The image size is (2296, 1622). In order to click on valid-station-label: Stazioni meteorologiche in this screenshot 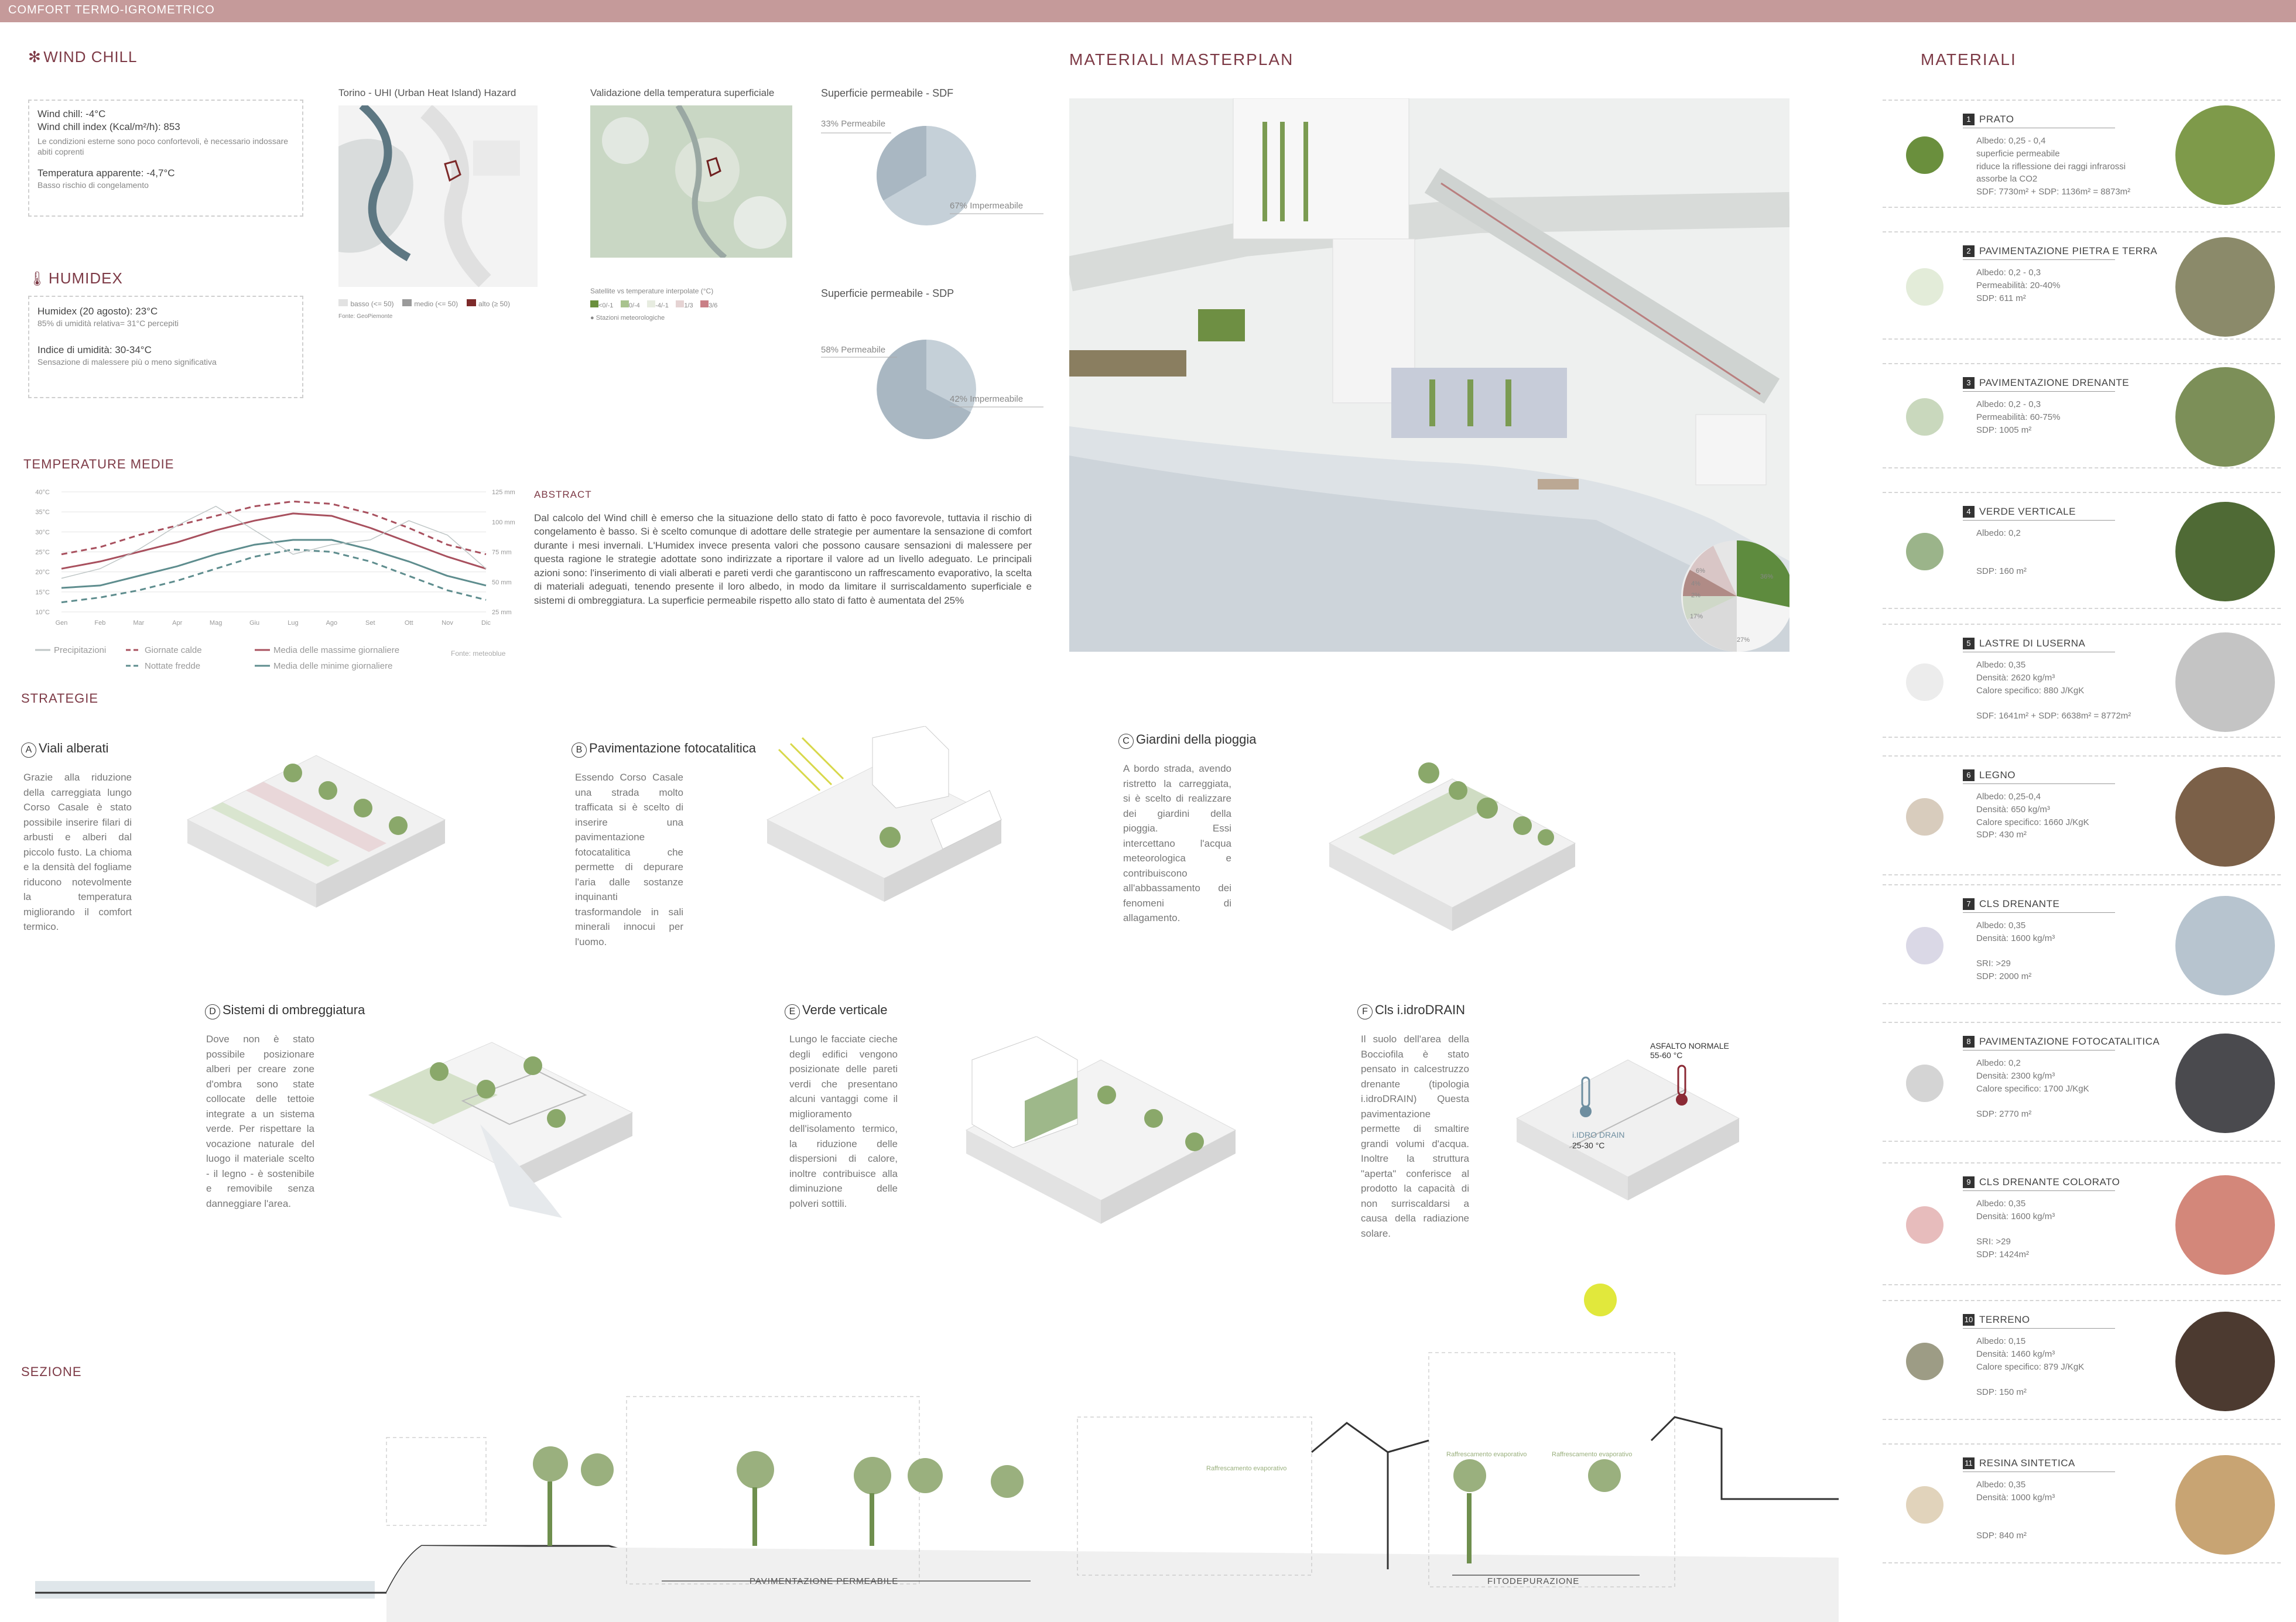, I will do `click(630, 317)`.